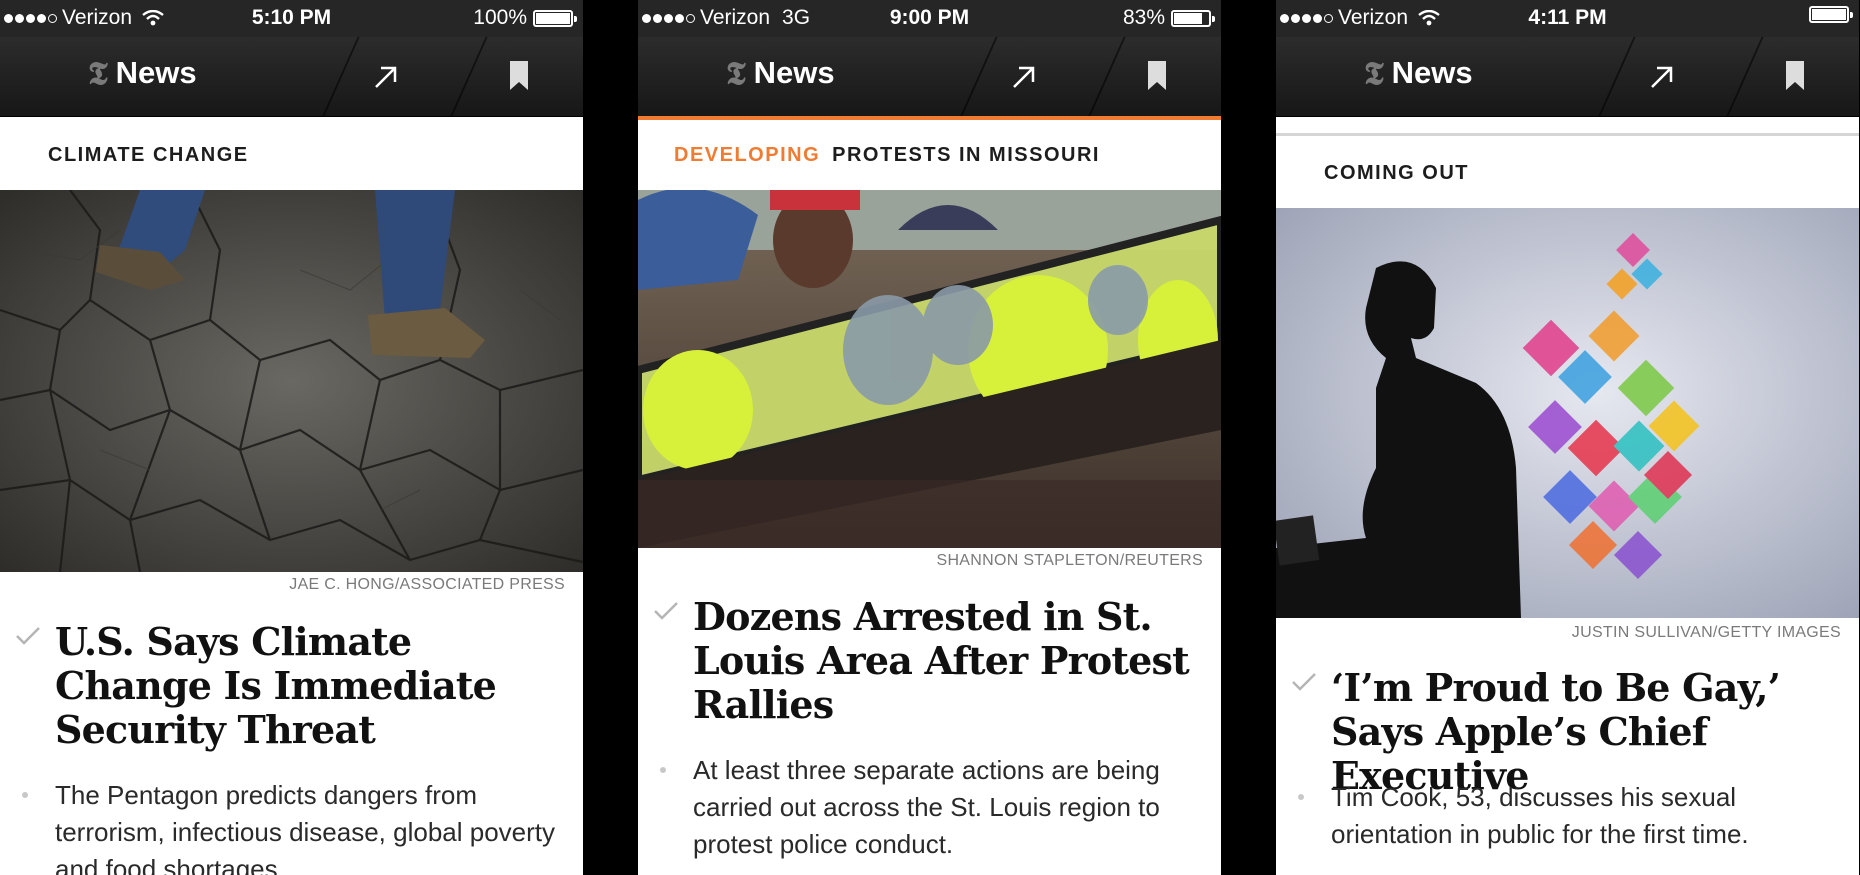 This screenshot has width=1860, height=875. Describe the element at coordinates (148, 155) in the screenshot. I see `kicker-topic: CLIMATE CHANGE` at that location.